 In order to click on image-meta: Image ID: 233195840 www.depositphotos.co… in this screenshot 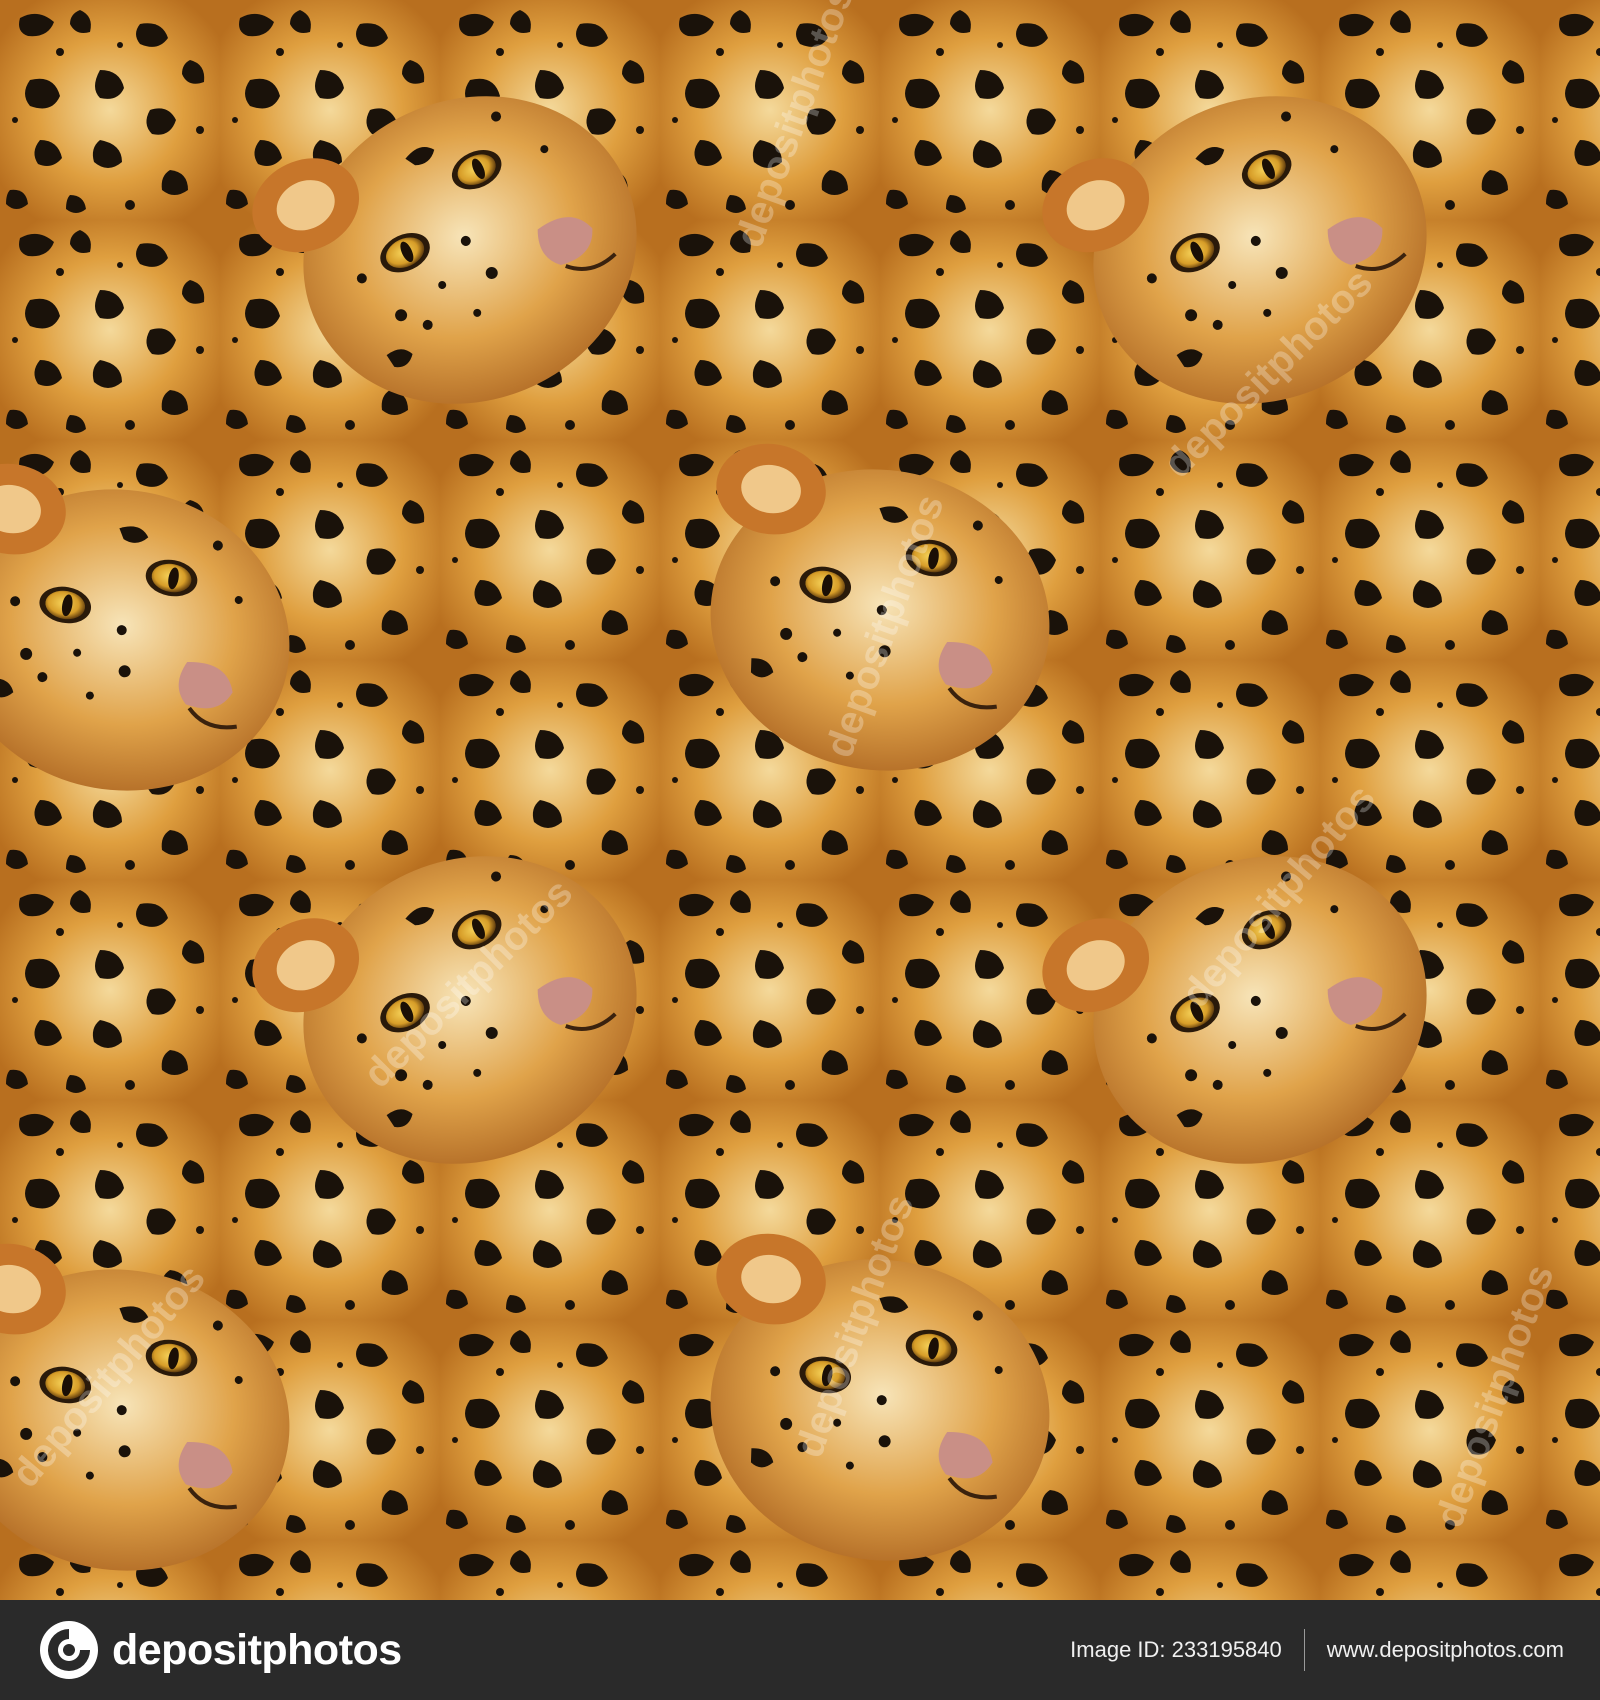, I will do `click(1317, 1650)`.